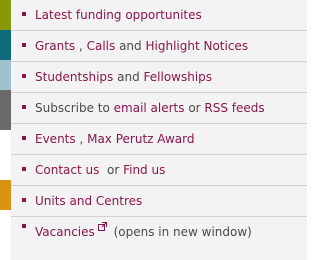  What do you see at coordinates (140, 139) in the screenshot?
I see `link-max-perutz-award: Max Perutz Award` at bounding box center [140, 139].